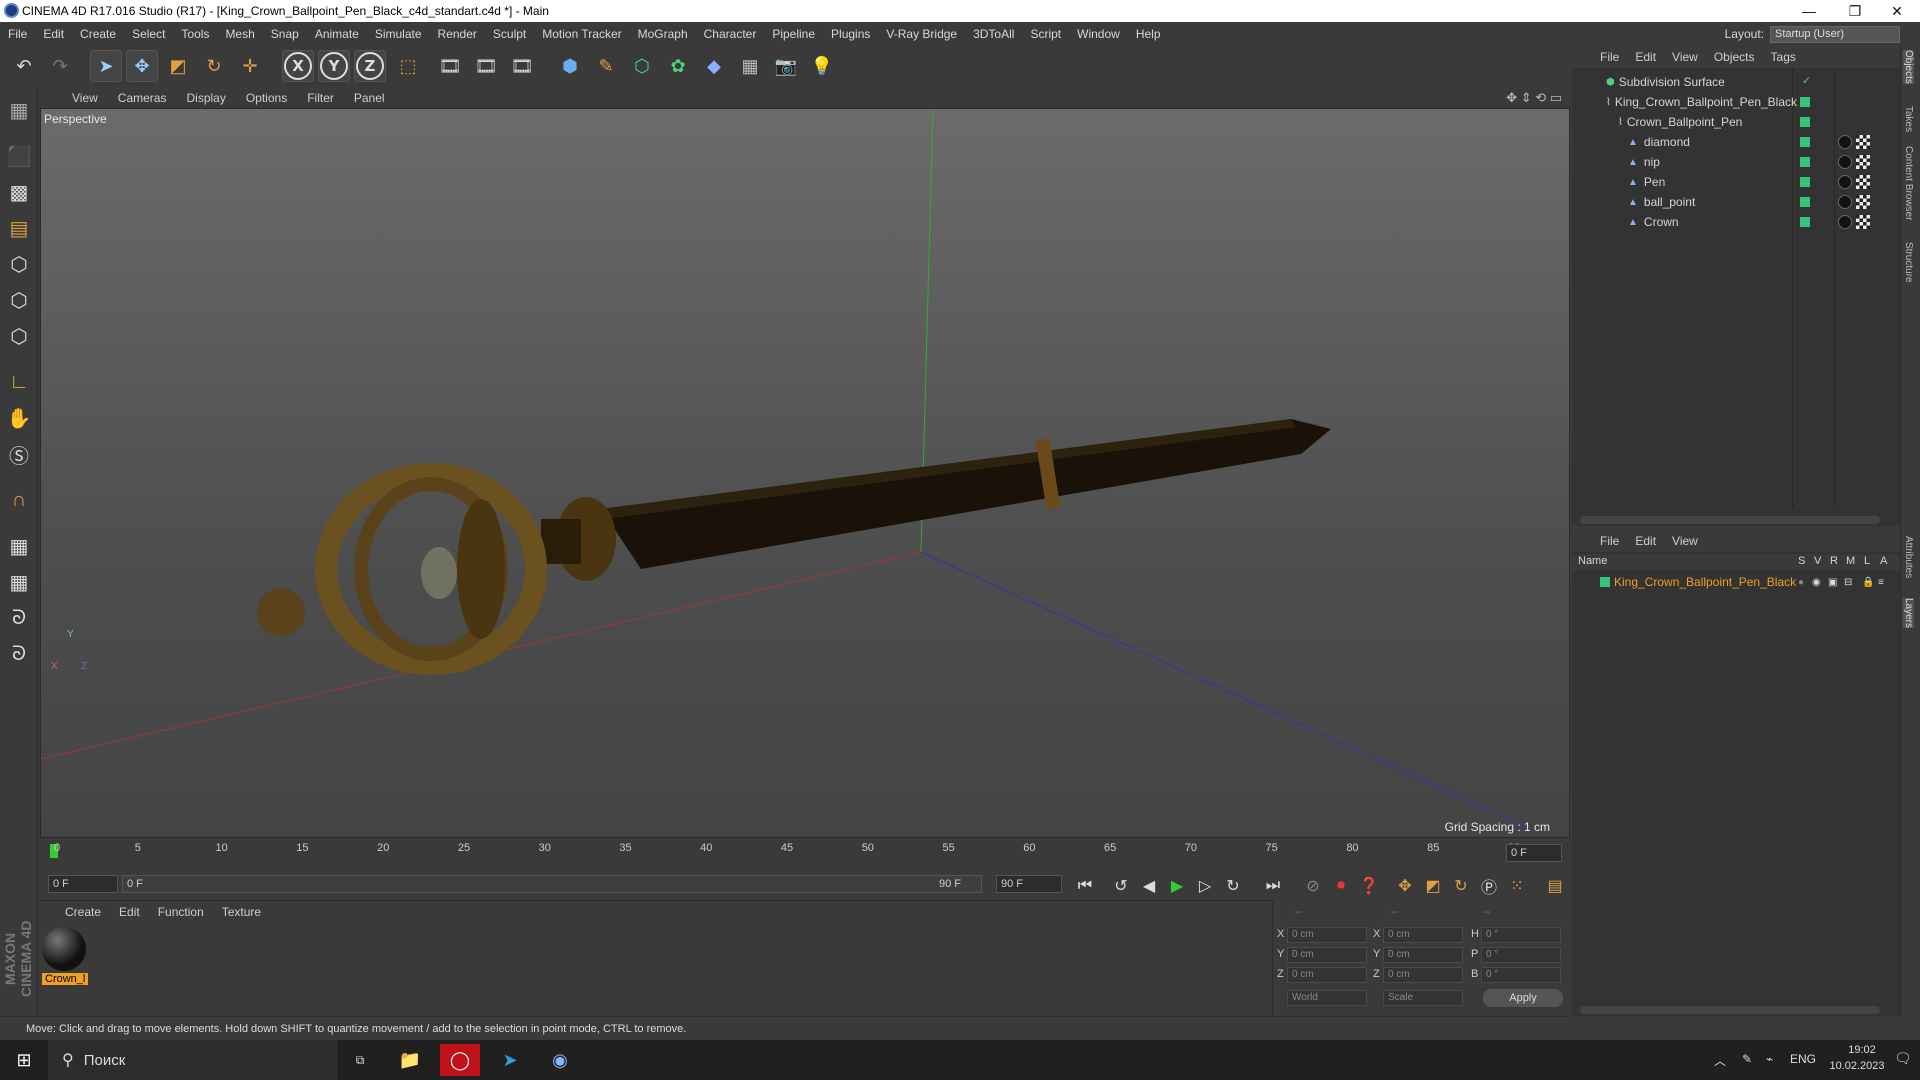  I want to click on current-frame-field: 0 F, so click(1534, 853).